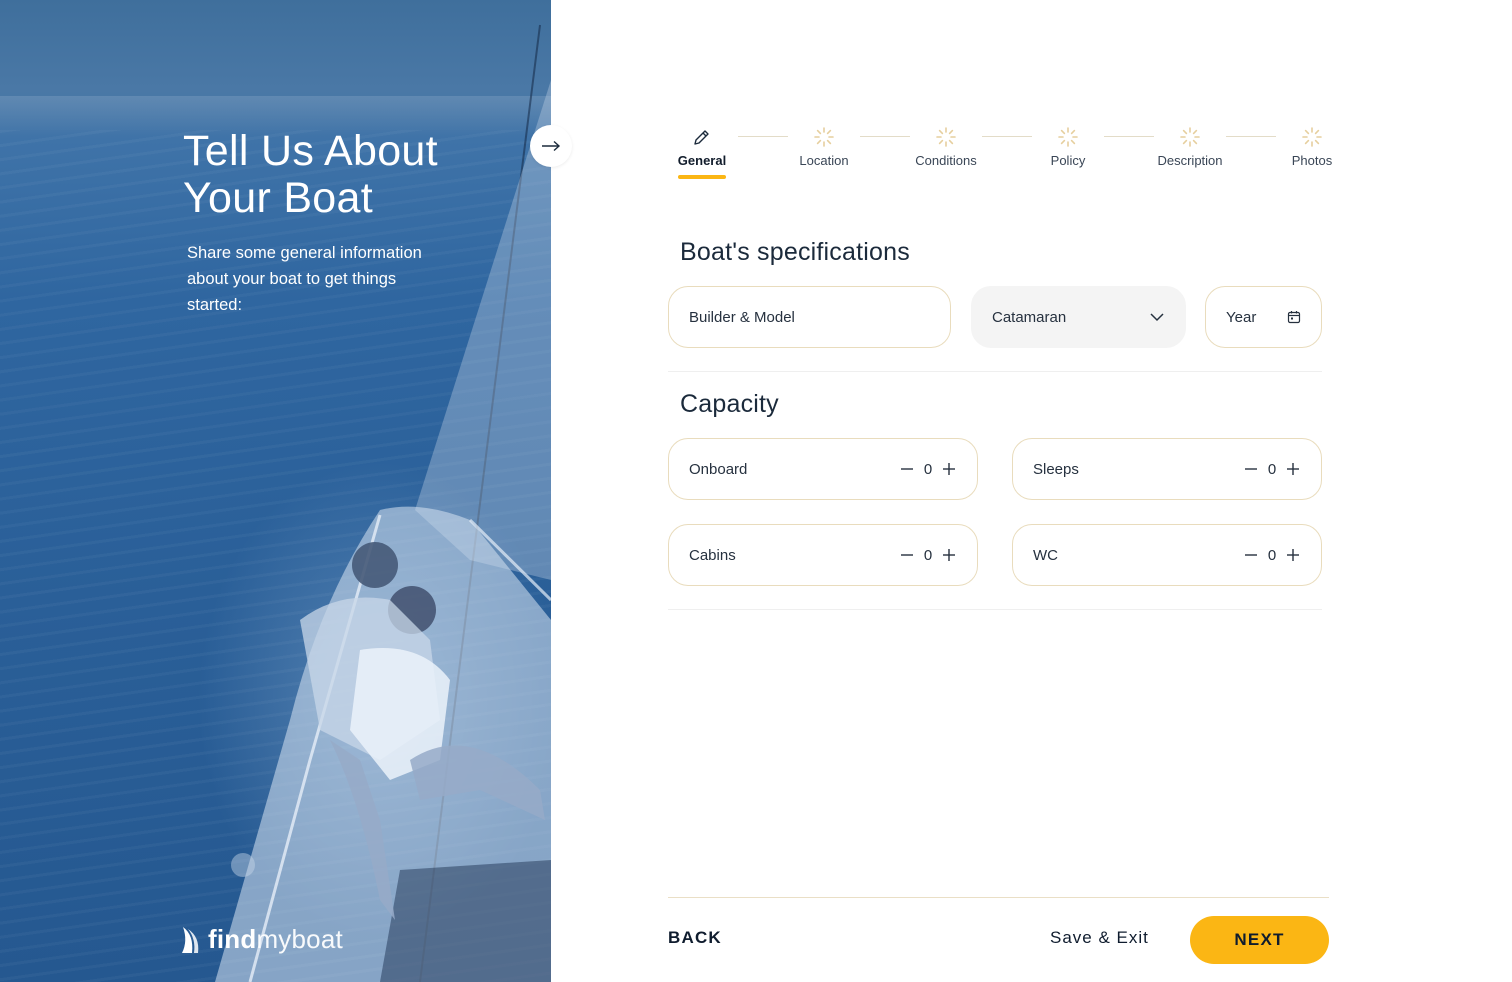  I want to click on collapse-panel-button, so click(551, 146).